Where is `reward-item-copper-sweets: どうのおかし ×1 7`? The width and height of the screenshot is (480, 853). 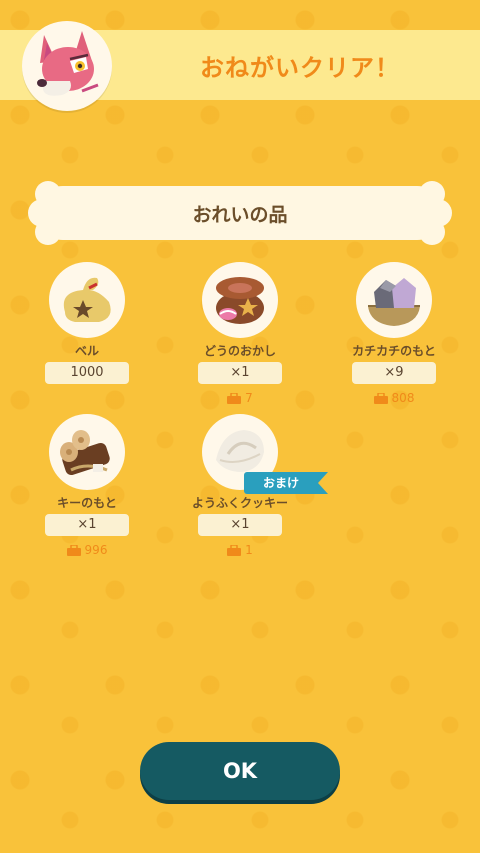
reward-item-copper-sweets: どうのおかし ×1 7 is located at coordinates (240, 334).